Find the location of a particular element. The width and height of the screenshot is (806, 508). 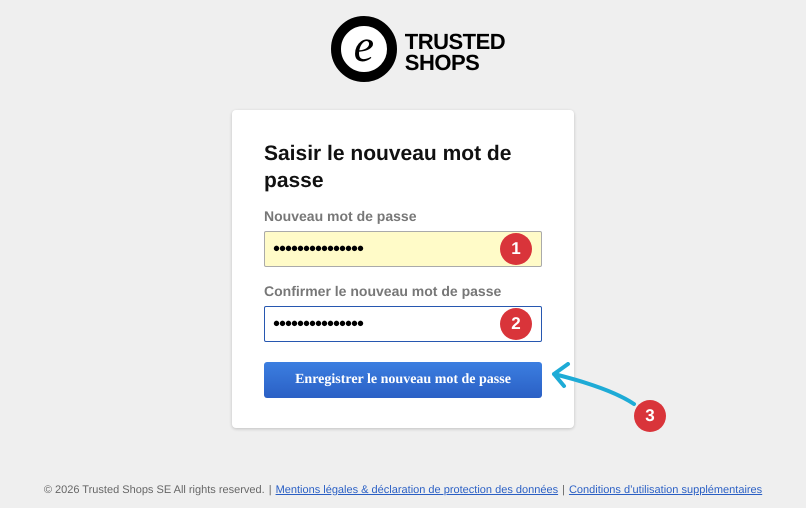

logo-e-mark: e is located at coordinates (363, 49).